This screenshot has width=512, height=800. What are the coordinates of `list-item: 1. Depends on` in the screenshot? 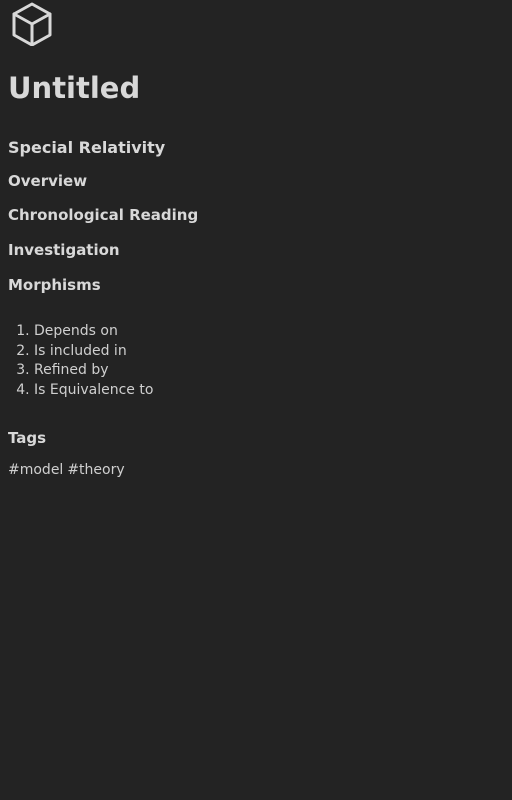 It's located at (80, 332).